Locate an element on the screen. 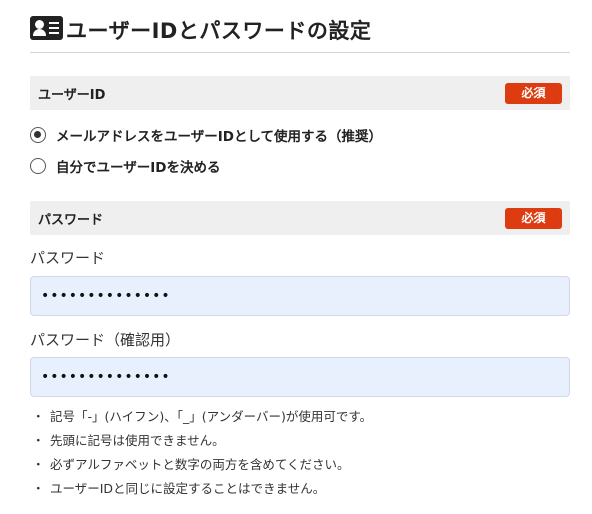 The image size is (592, 514). userid-section-label: ユーザーID is located at coordinates (72, 95).